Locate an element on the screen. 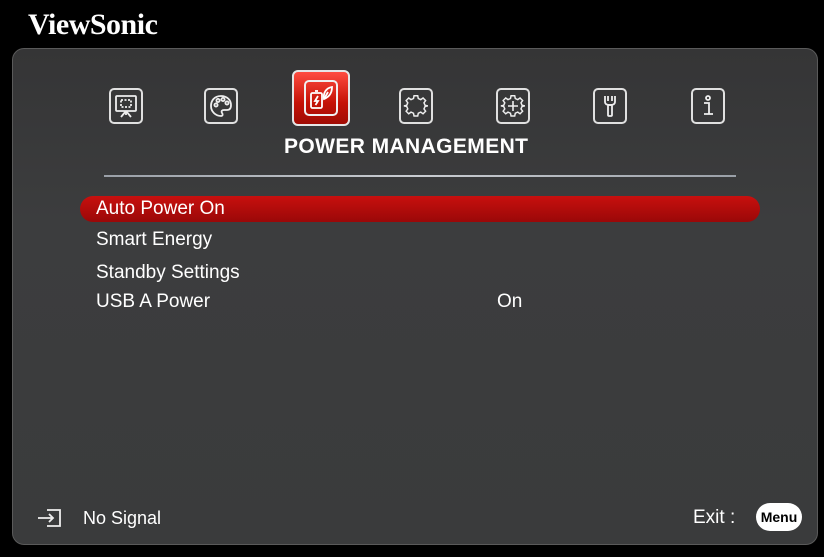  tab-information is located at coordinates (708, 106).